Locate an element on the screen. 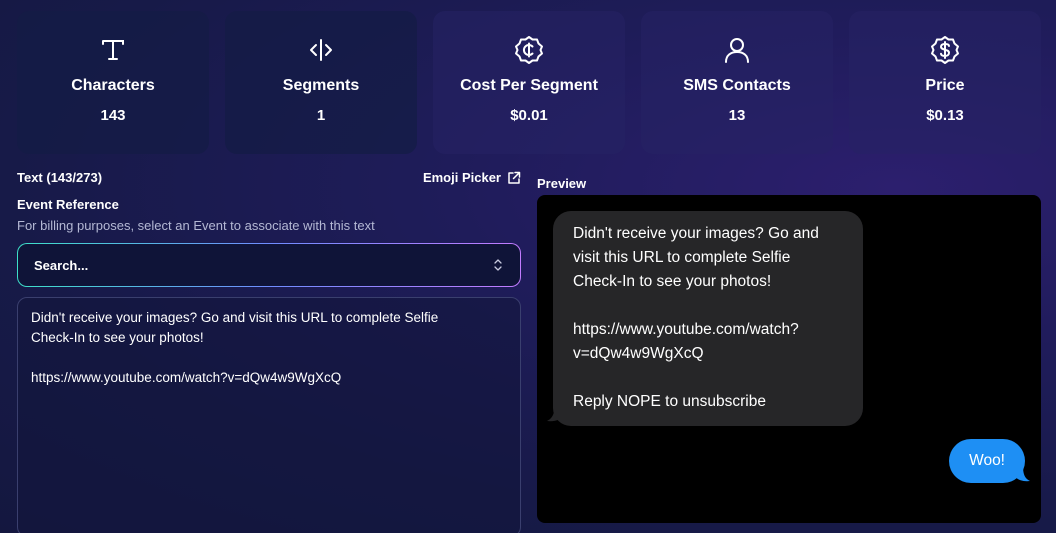 Image resolution: width=1056 pixels, height=533 pixels. stat-card-segments: Segments 1 is located at coordinates (321, 82).